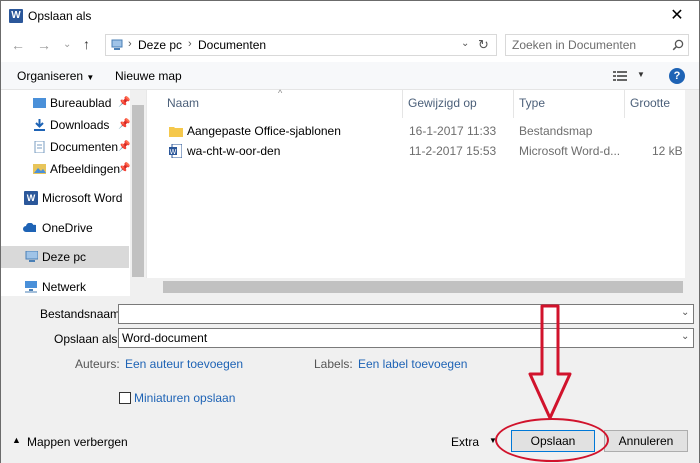  Describe the element at coordinates (82, 198) in the screenshot. I see `nav-label: Microsoft Word` at that location.